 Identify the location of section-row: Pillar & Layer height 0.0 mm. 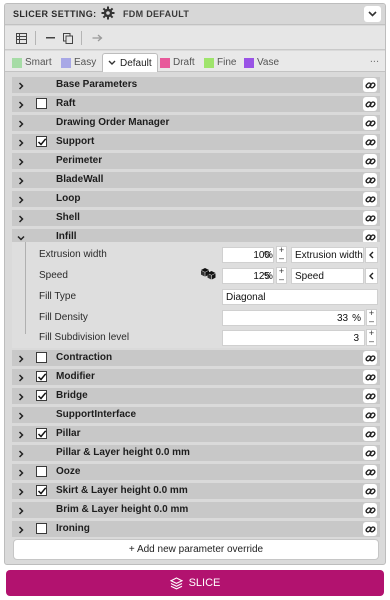
(196, 453).